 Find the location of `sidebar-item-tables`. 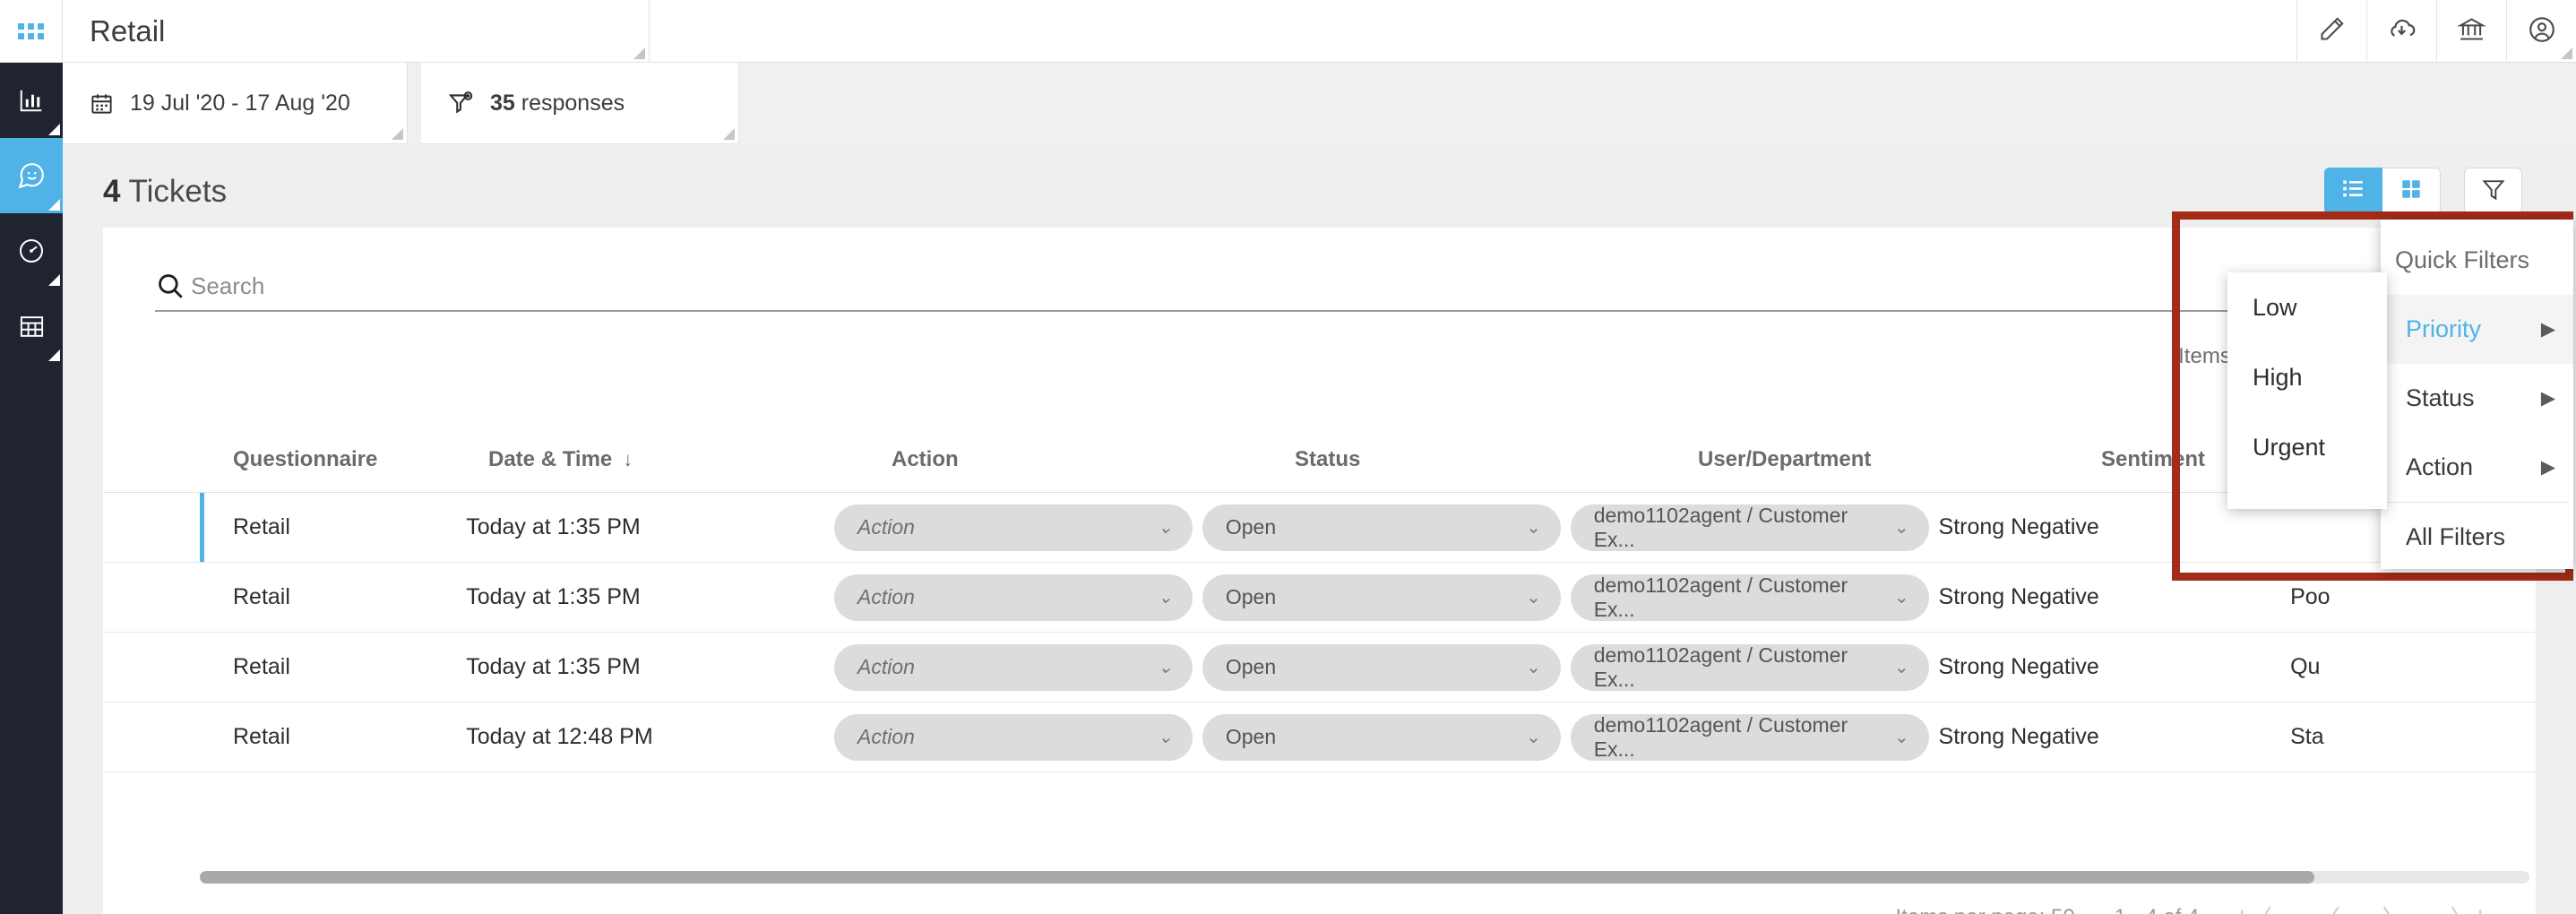

sidebar-item-tables is located at coordinates (31, 327).